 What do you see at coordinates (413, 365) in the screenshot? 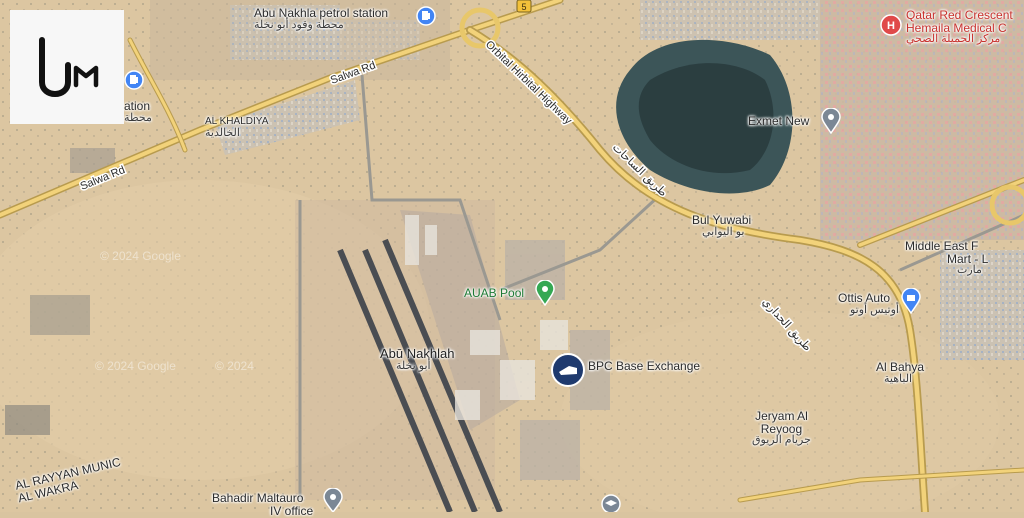
I see `place-name-ar: أبو نخلة` at bounding box center [413, 365].